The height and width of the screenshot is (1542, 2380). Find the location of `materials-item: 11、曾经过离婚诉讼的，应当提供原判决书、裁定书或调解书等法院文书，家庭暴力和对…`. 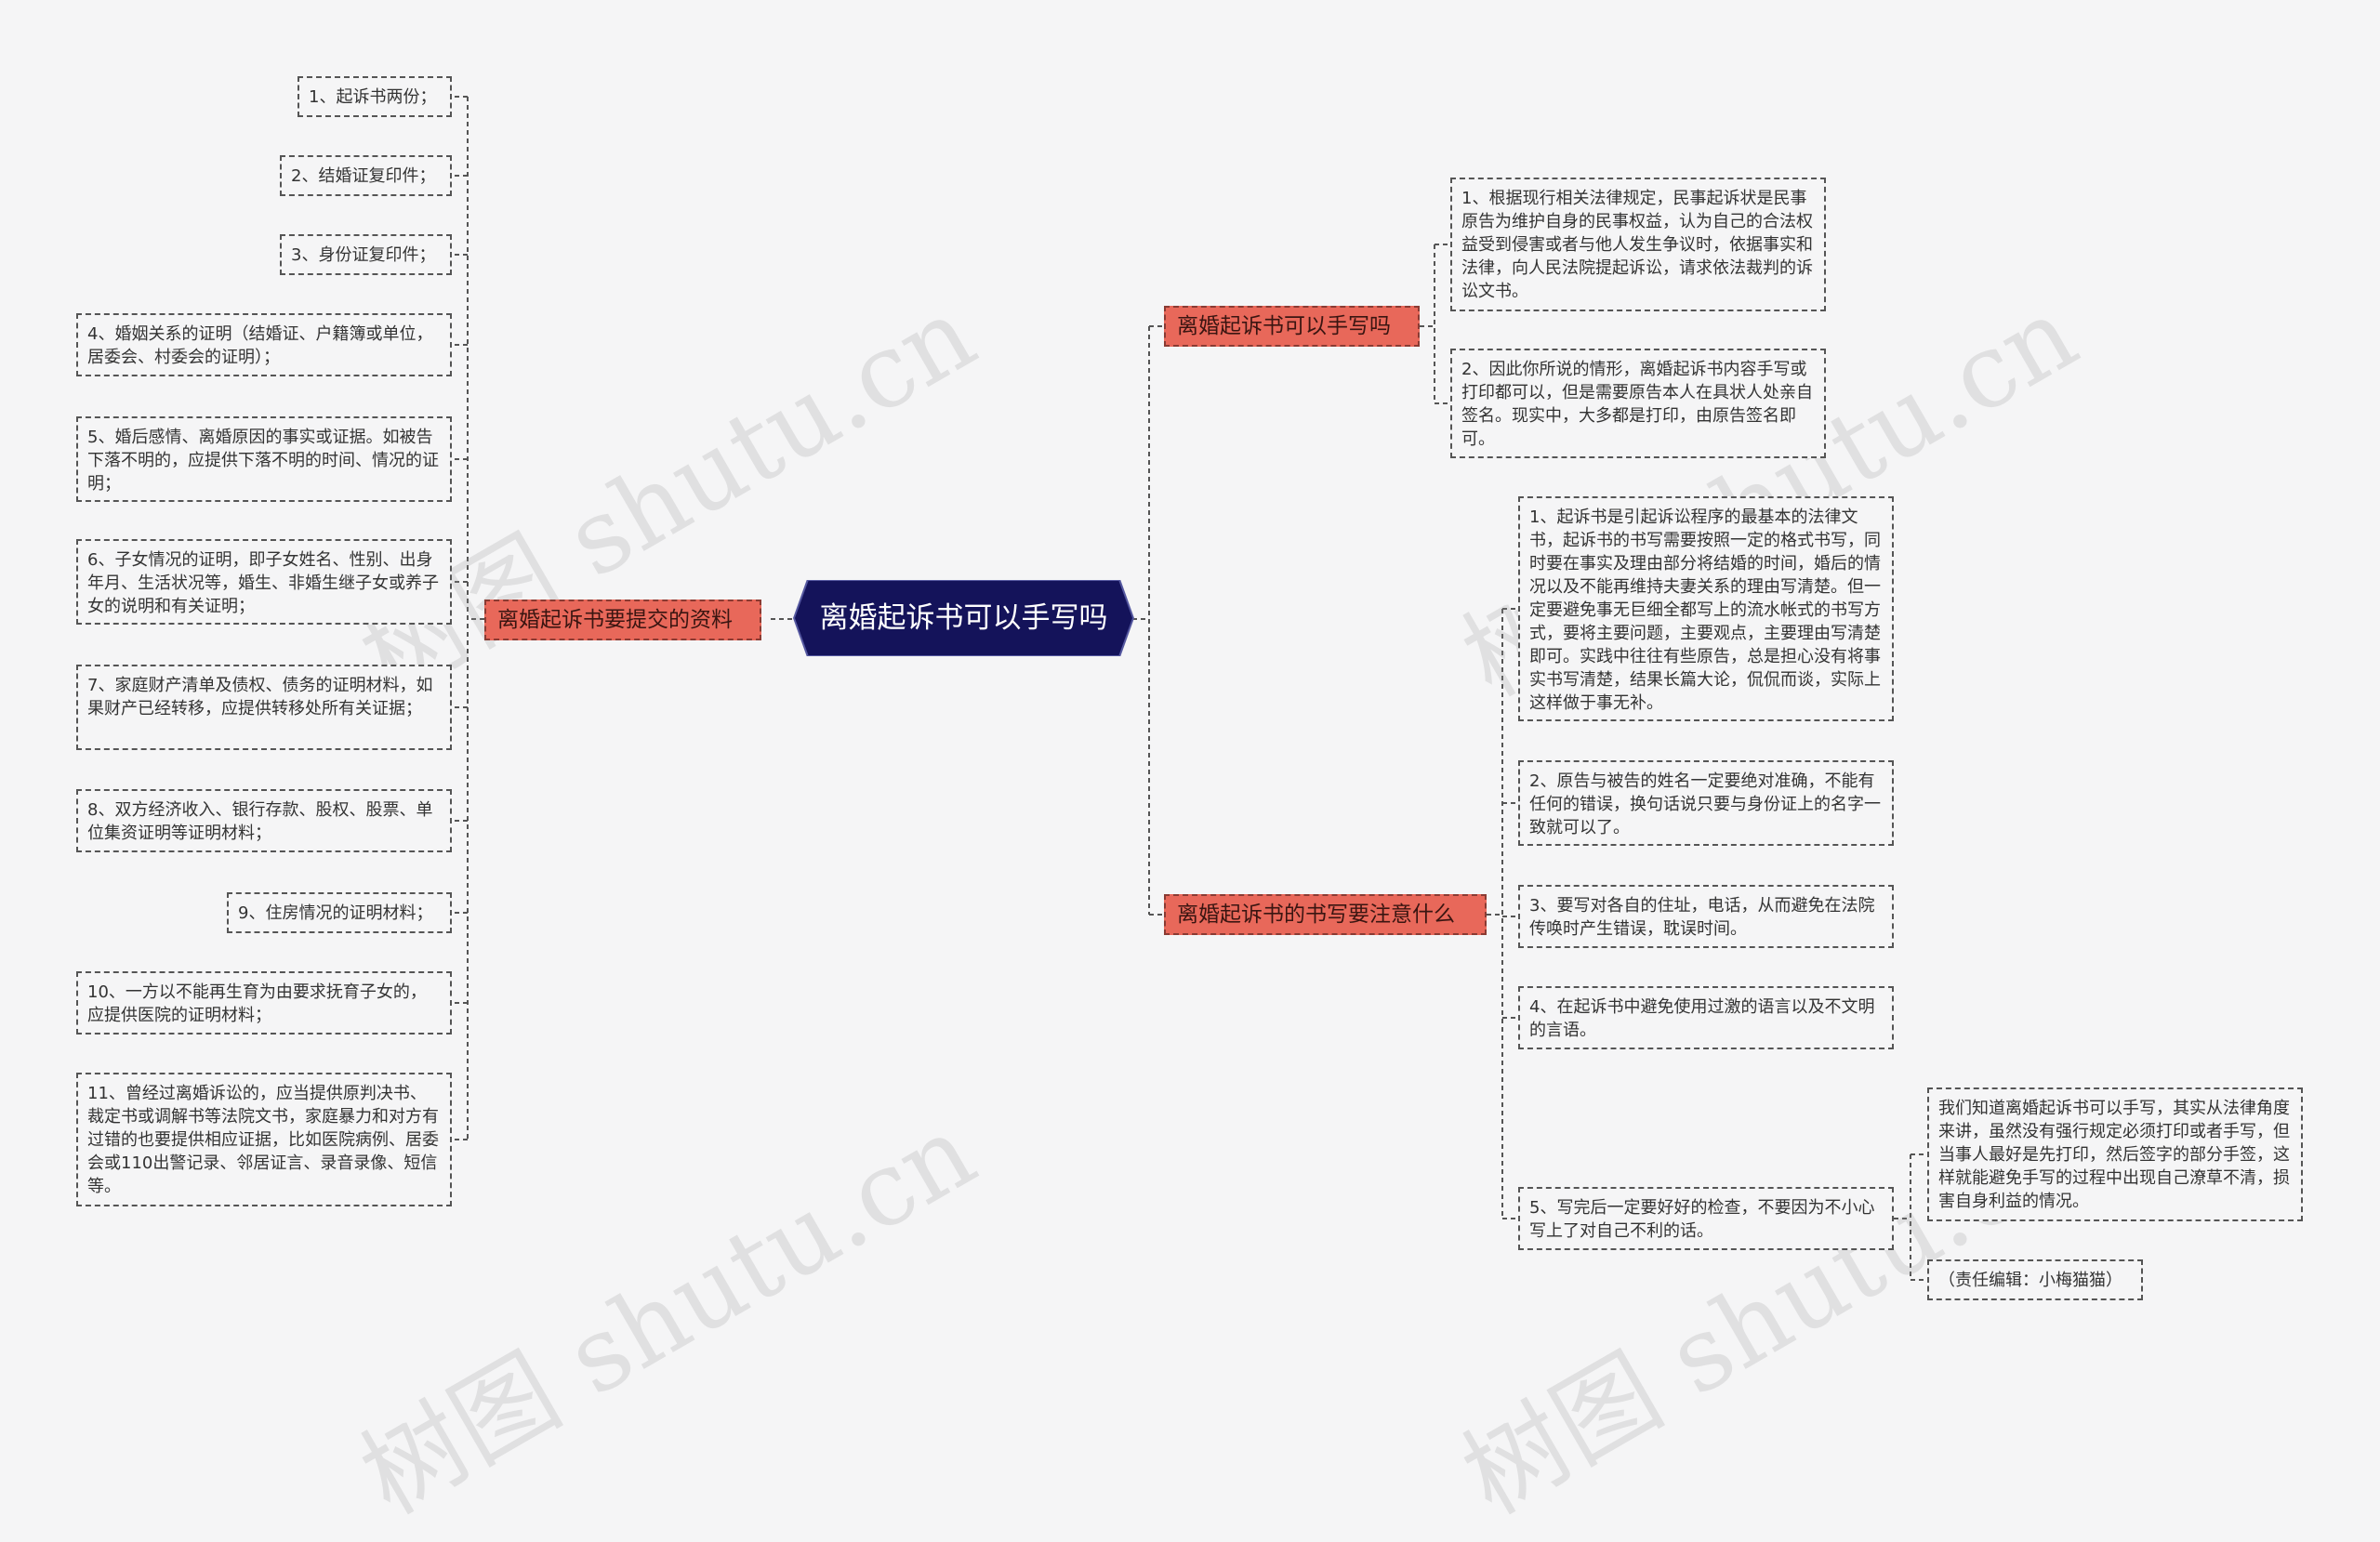

materials-item: 11、曾经过离婚诉讼的，应当提供原判决书、裁定书或调解书等法院文书，家庭暴力和对… is located at coordinates (264, 1139).